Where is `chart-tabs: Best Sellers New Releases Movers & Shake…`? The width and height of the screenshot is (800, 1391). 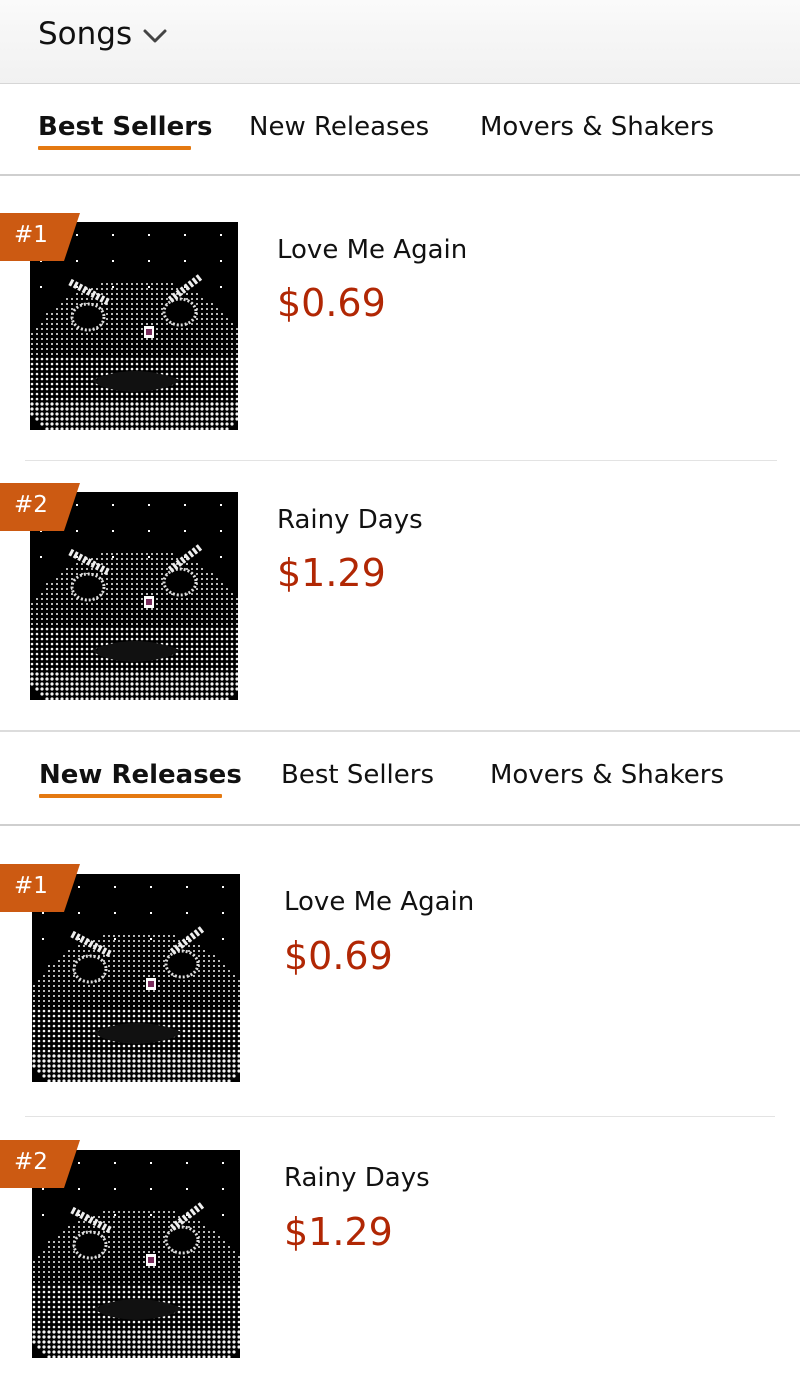 chart-tabs: Best Sellers New Releases Movers & Shake… is located at coordinates (400, 130).